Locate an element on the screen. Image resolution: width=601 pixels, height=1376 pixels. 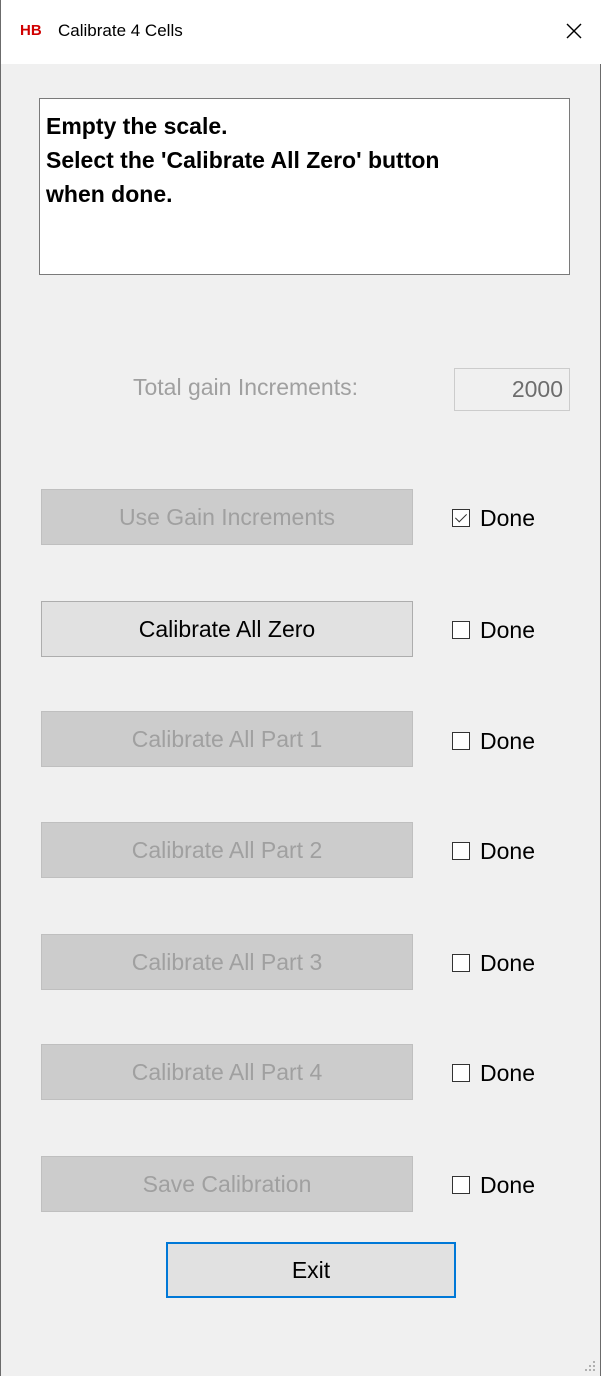
close-icon is located at coordinates (574, 31).